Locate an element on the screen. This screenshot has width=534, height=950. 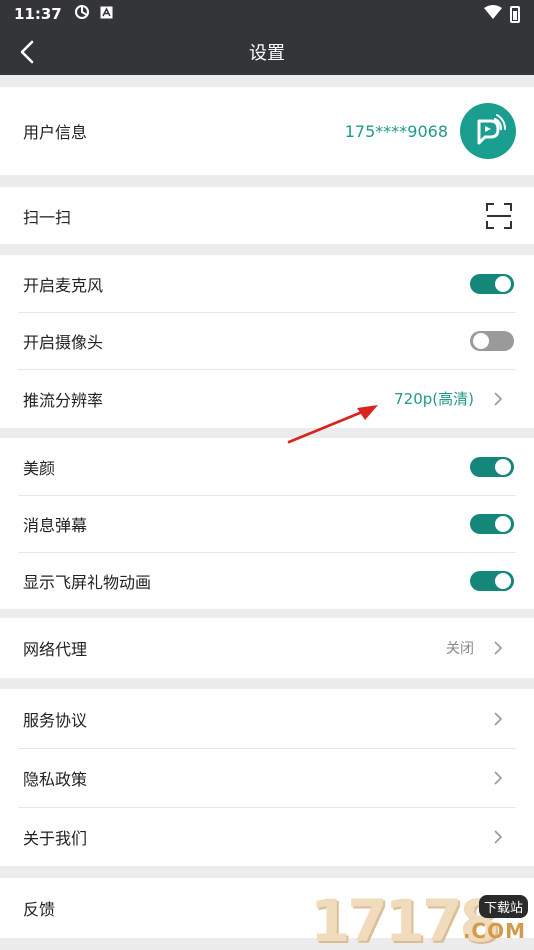
scan-label: 扫一扫 is located at coordinates (47, 217).